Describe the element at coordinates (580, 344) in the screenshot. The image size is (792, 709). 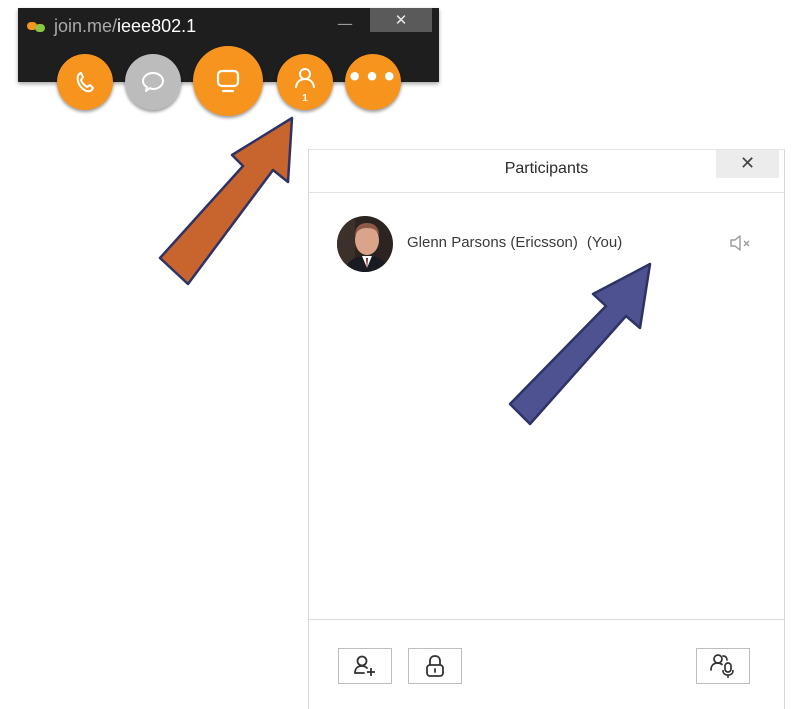
I see `blue-annotation-arrow` at that location.